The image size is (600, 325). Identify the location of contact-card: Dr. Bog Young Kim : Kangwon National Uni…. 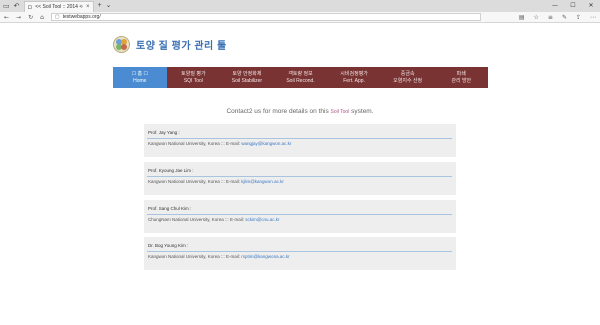
(300, 253).